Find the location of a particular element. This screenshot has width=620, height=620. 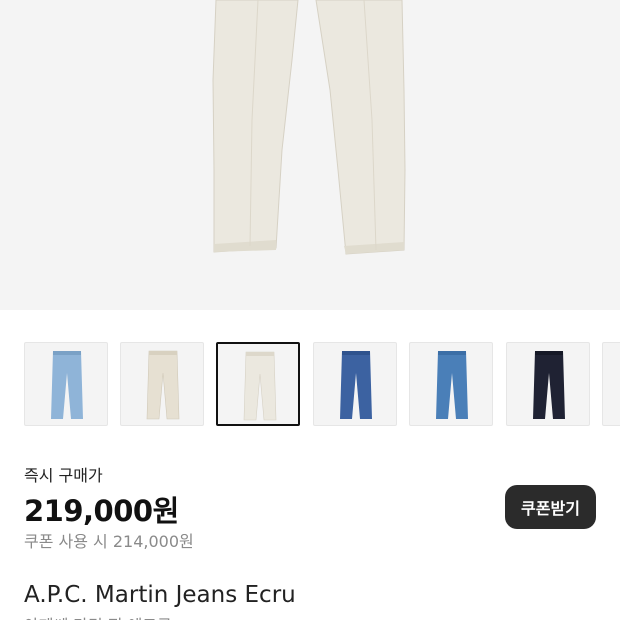

get-coupon-button: 쿠폰받기 is located at coordinates (550, 507).